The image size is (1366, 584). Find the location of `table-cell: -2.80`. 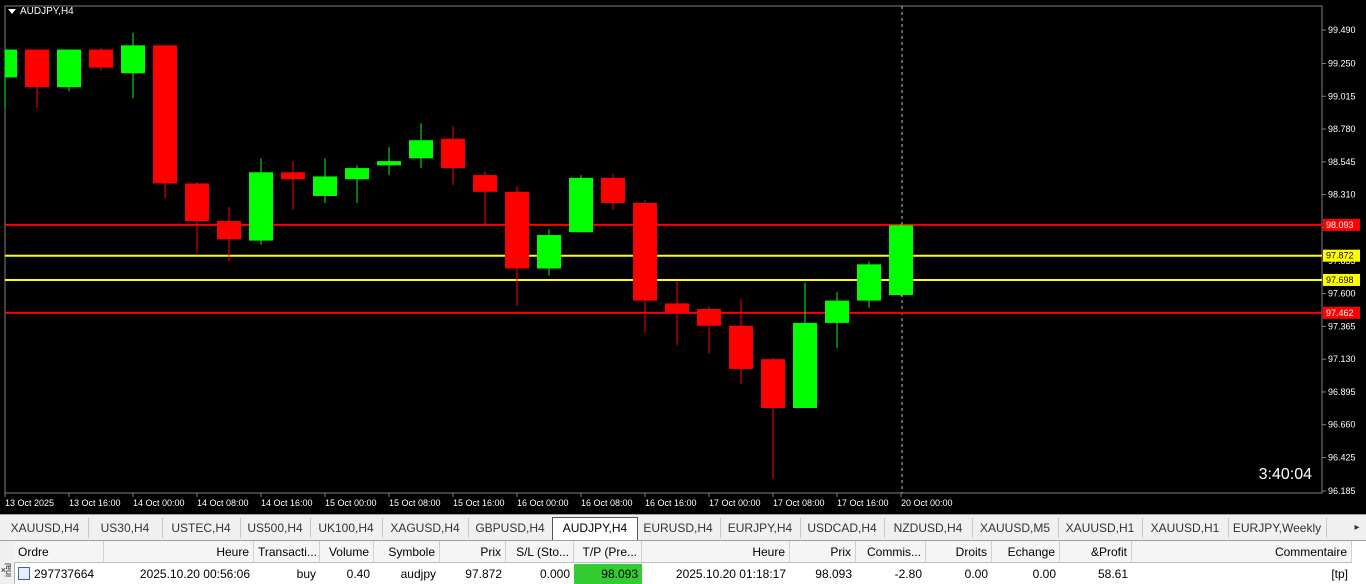

table-cell: -2.80 is located at coordinates (908, 574).